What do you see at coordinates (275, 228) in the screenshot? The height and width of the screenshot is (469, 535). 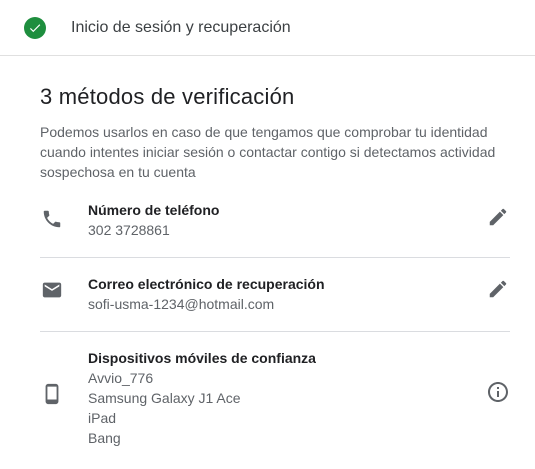 I see `method-phone: Número de teléfono 302 3728861` at bounding box center [275, 228].